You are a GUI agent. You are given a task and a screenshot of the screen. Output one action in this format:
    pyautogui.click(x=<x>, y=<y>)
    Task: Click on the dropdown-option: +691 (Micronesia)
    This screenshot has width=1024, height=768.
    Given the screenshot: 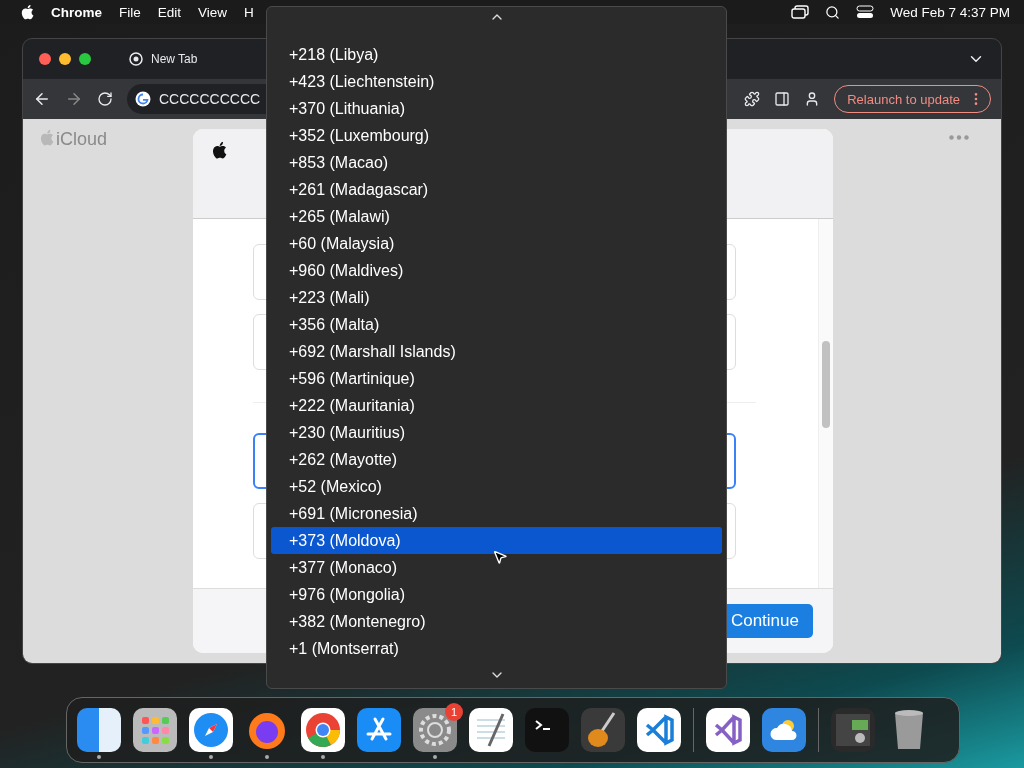 What is the action you would take?
    pyautogui.click(x=496, y=513)
    